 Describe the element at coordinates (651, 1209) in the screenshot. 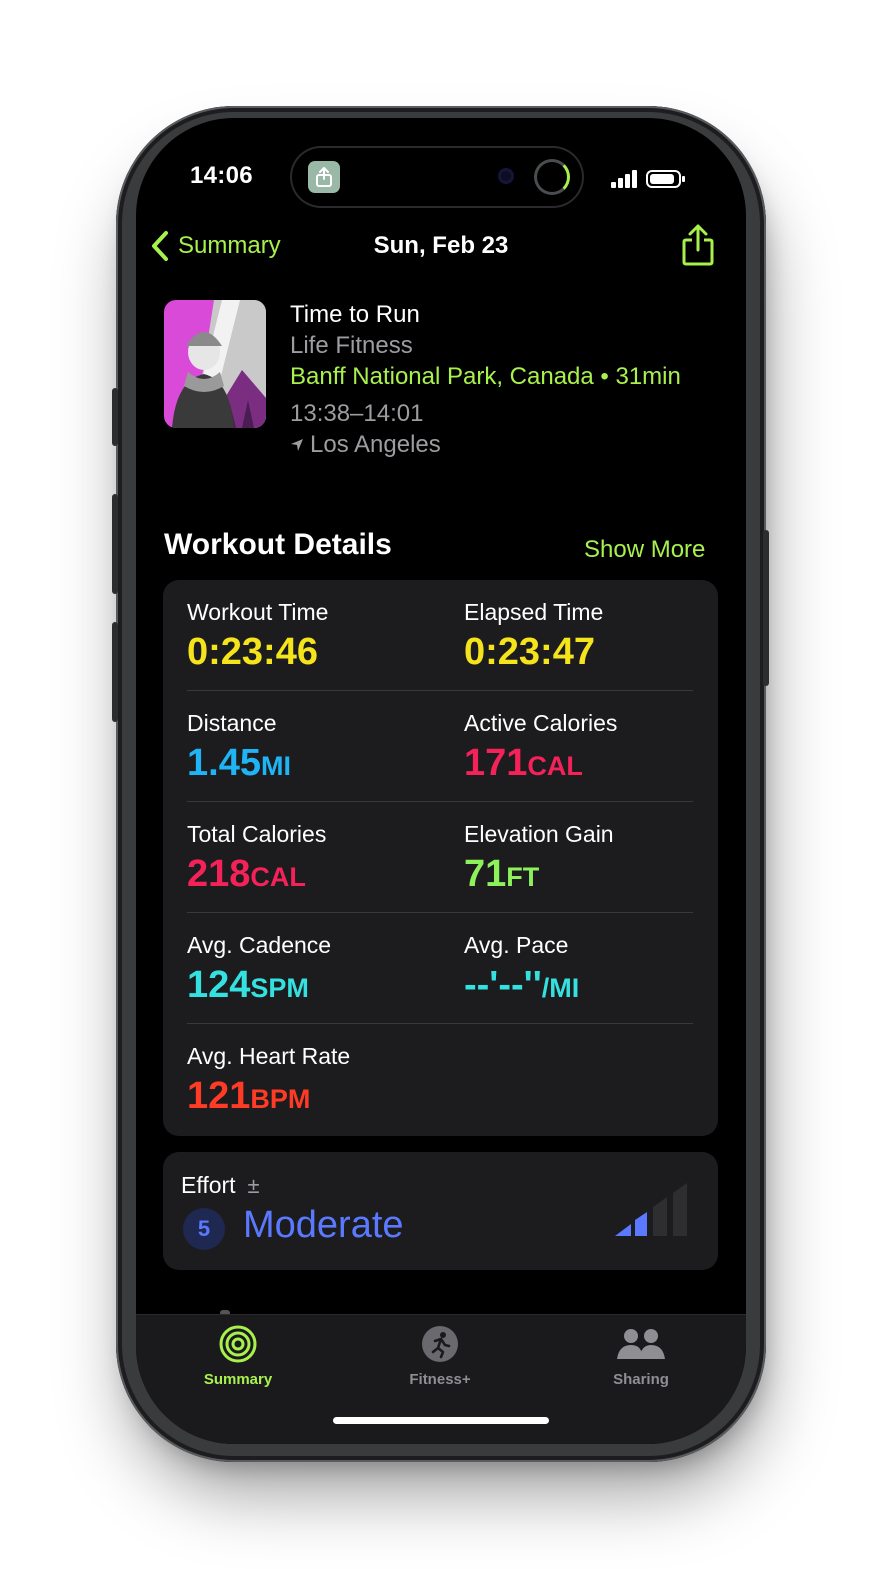

I see `effort-bars-icon` at that location.